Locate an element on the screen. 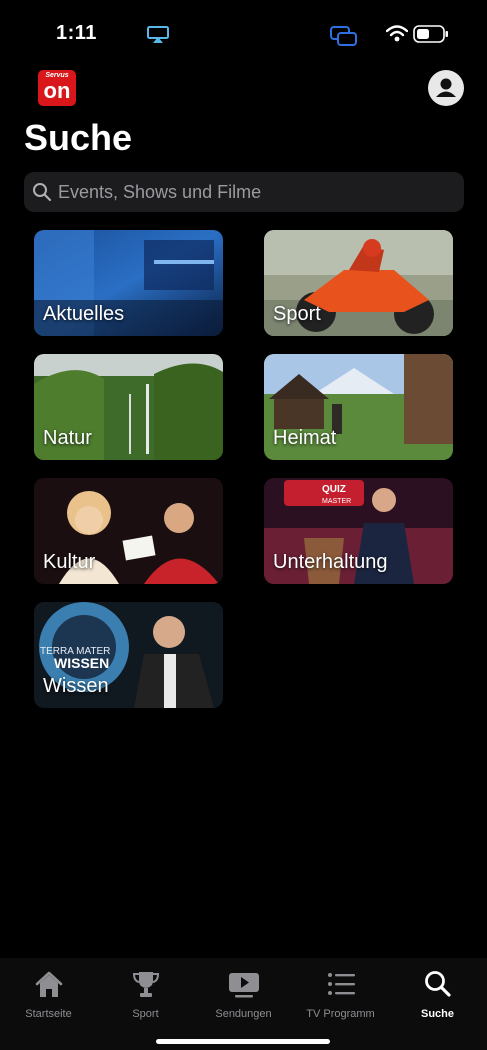 This screenshot has height=1050, width=487. search-bar is located at coordinates (244, 192).